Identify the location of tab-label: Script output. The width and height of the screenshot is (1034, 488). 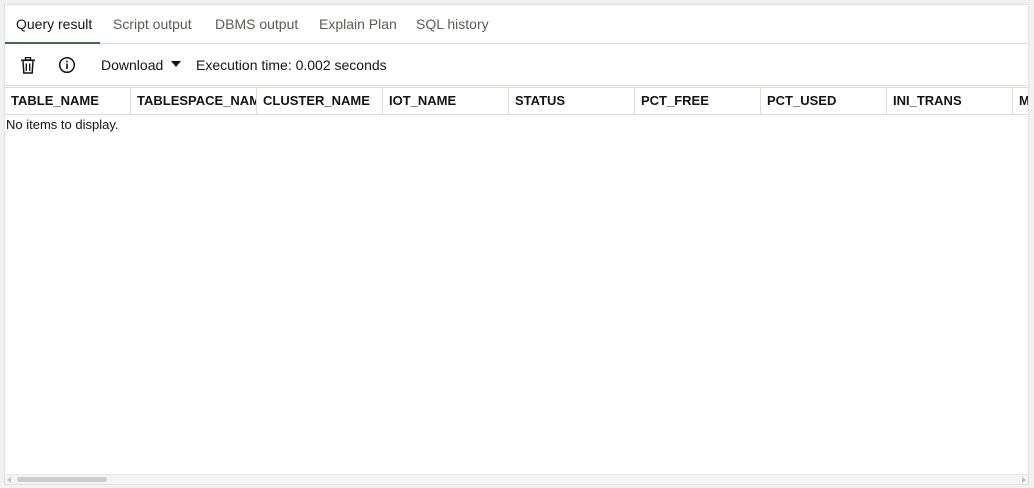
(152, 24).